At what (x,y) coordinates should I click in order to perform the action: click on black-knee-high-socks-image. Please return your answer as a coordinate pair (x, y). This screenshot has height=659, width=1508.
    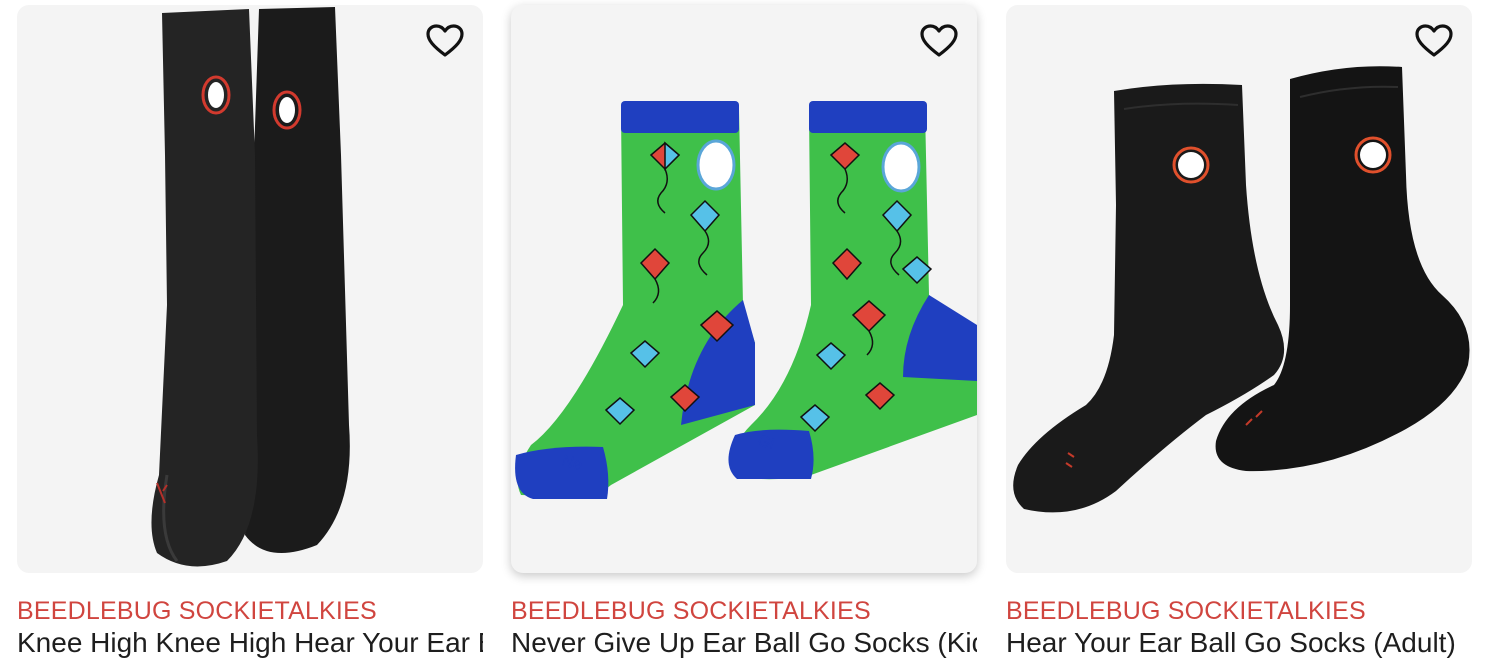
    Looking at the image, I should click on (250, 287).